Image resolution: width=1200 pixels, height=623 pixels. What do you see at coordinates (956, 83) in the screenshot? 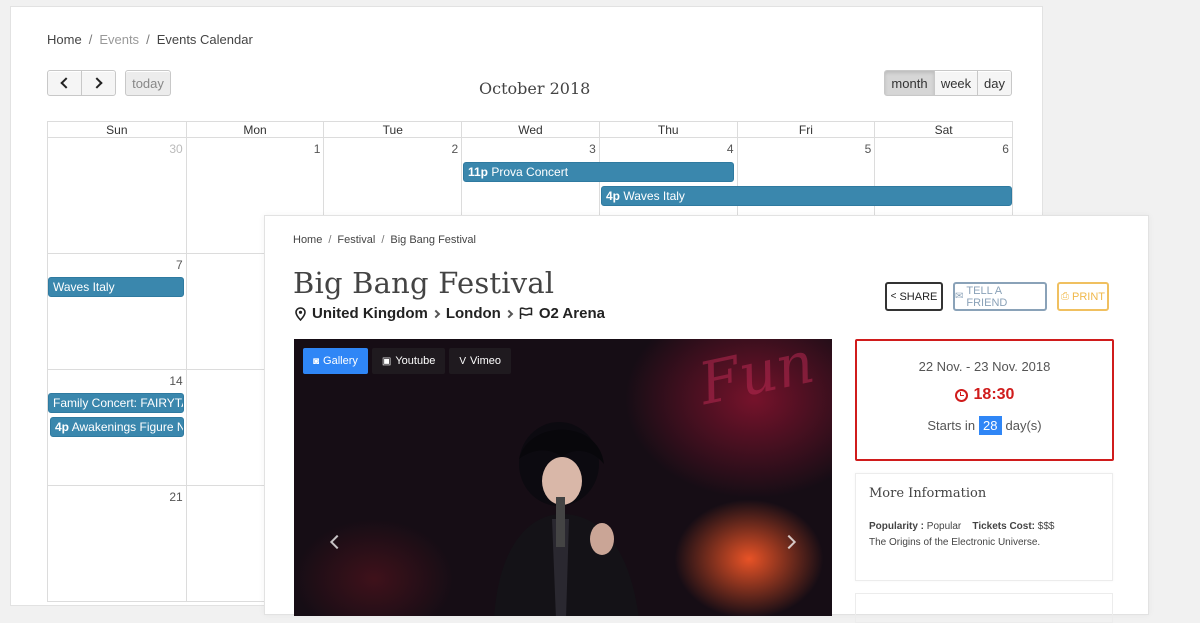
I see `view-week-button: week` at bounding box center [956, 83].